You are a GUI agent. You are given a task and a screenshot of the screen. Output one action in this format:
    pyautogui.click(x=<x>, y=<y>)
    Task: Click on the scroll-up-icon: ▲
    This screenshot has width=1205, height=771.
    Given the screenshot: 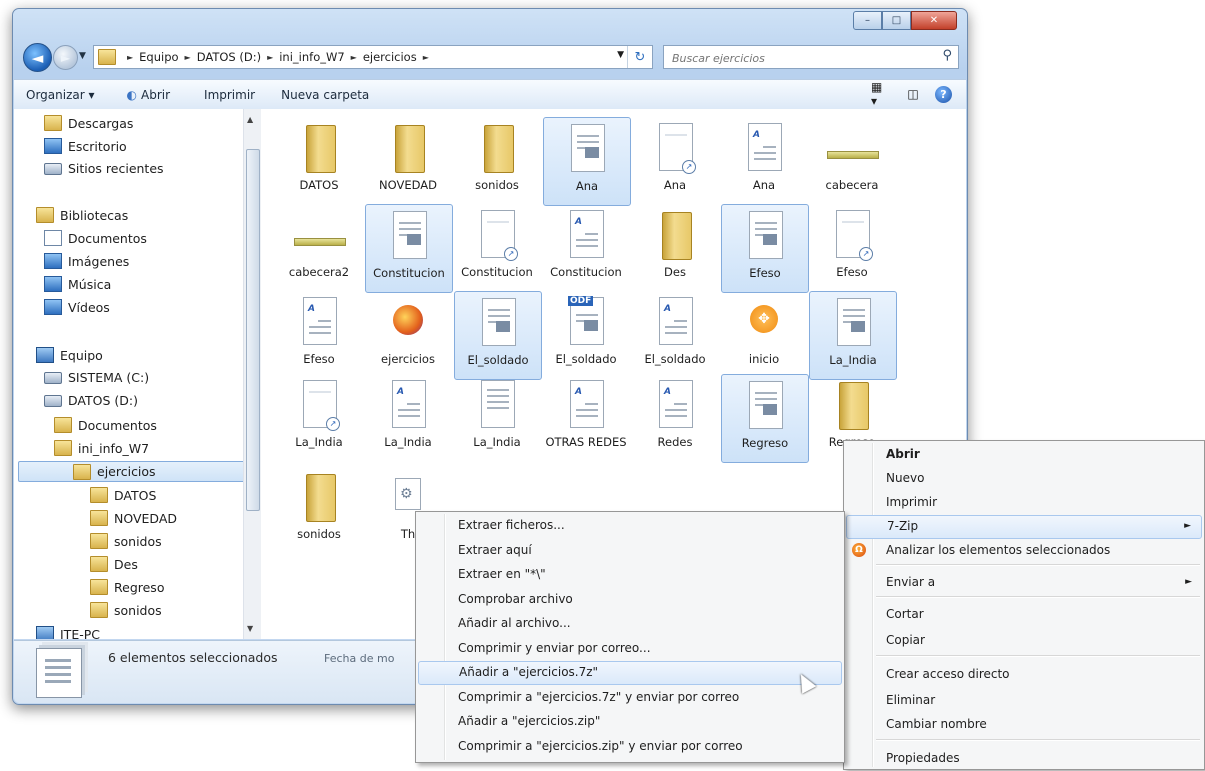 What is the action you would take?
    pyautogui.click(x=250, y=119)
    